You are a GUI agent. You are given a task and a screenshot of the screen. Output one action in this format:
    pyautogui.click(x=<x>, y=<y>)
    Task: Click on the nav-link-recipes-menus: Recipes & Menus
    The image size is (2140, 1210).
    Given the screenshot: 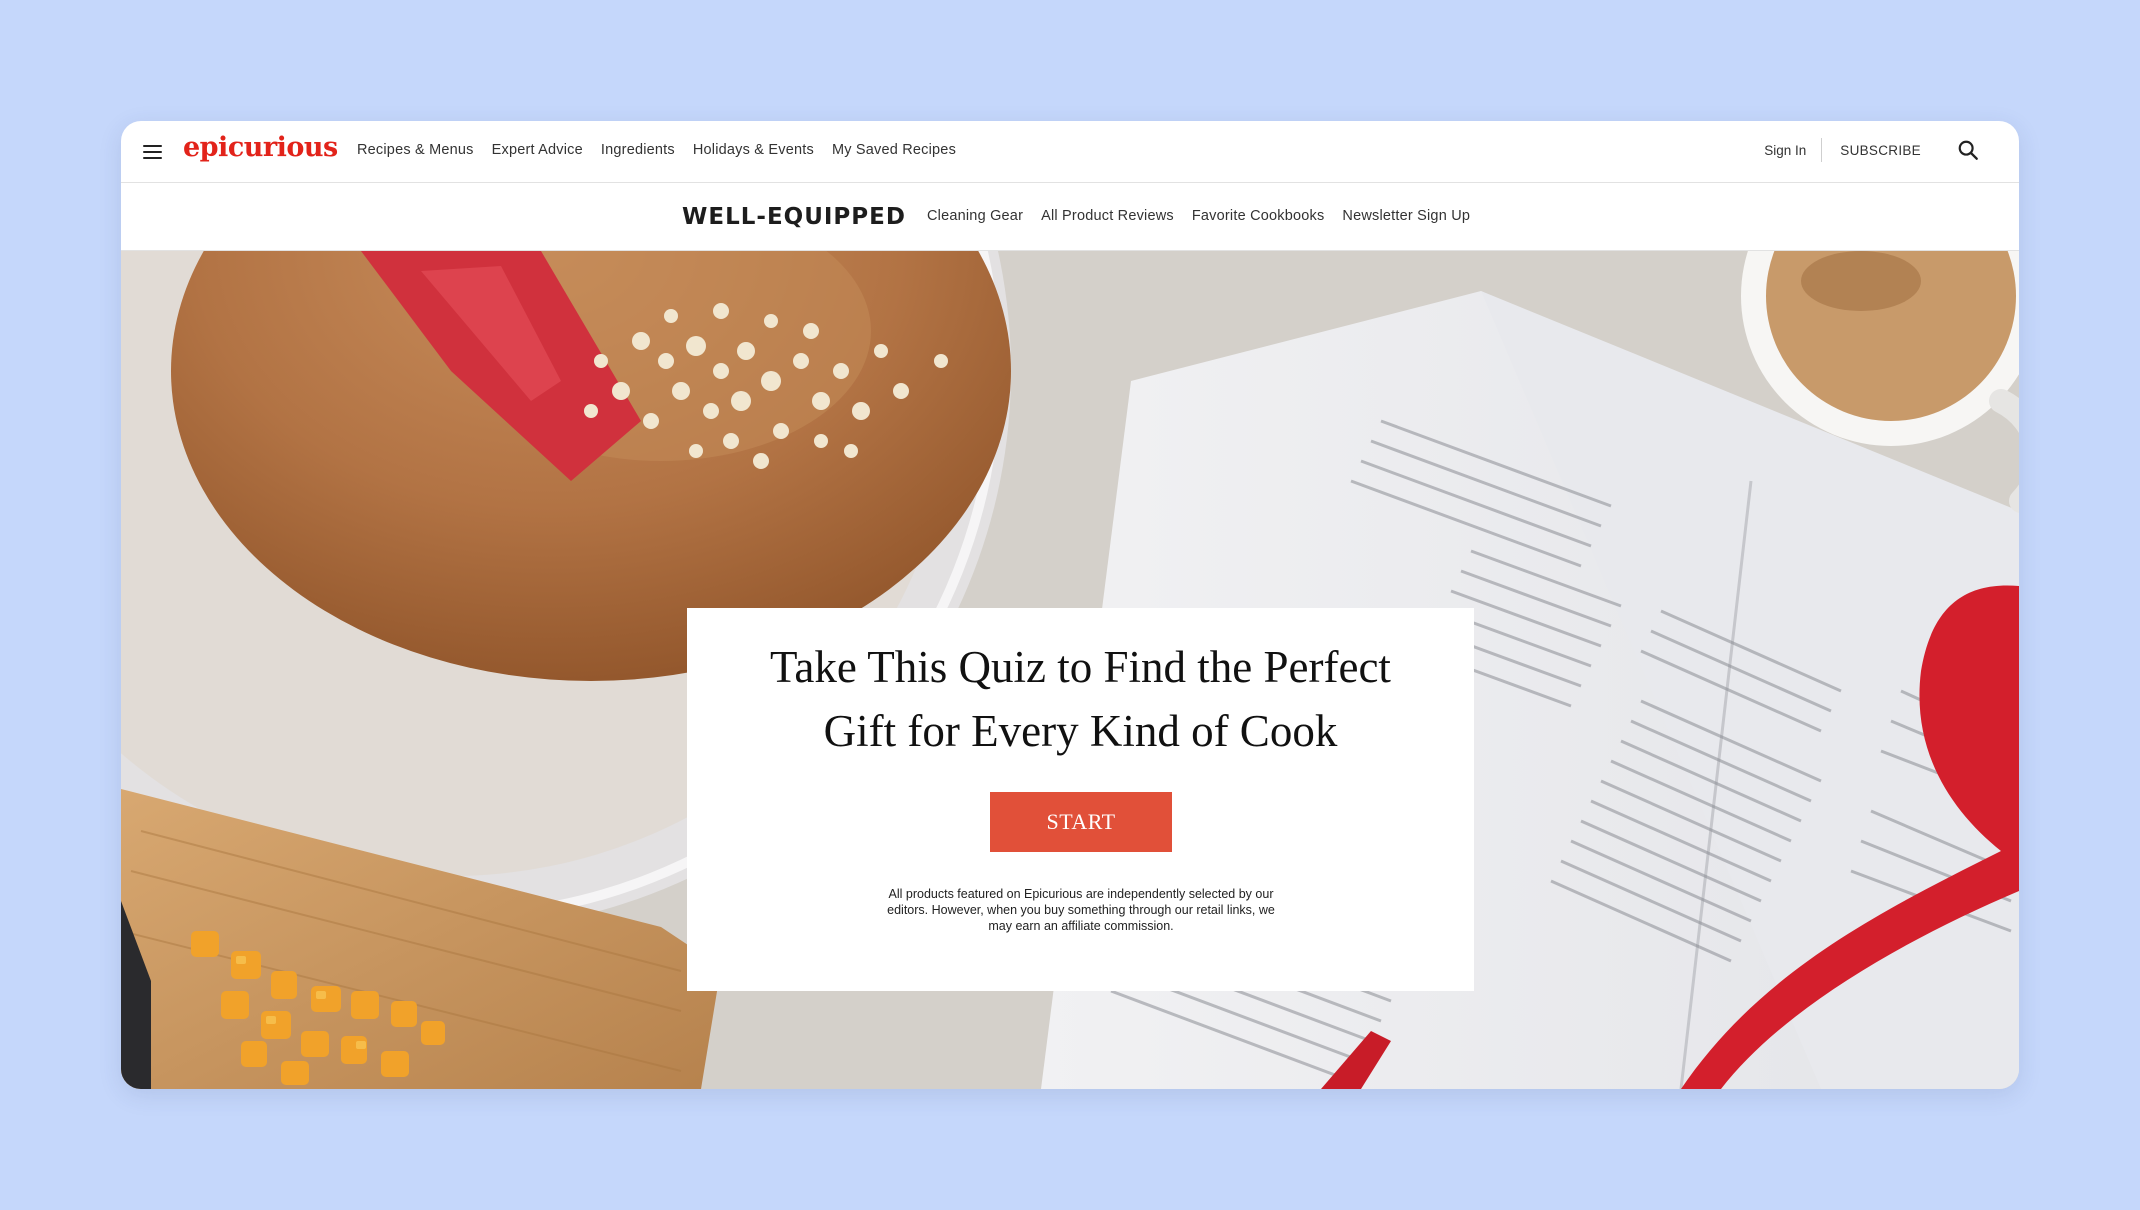 What is the action you would take?
    pyautogui.click(x=415, y=150)
    